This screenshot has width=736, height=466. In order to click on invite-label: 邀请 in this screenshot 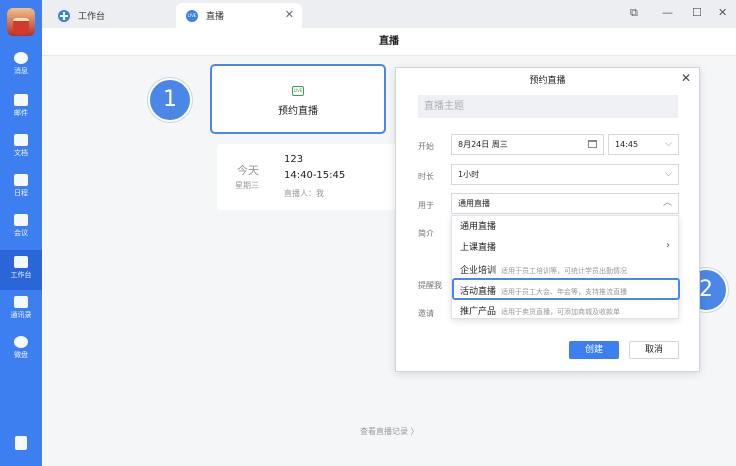, I will do `click(426, 313)`.